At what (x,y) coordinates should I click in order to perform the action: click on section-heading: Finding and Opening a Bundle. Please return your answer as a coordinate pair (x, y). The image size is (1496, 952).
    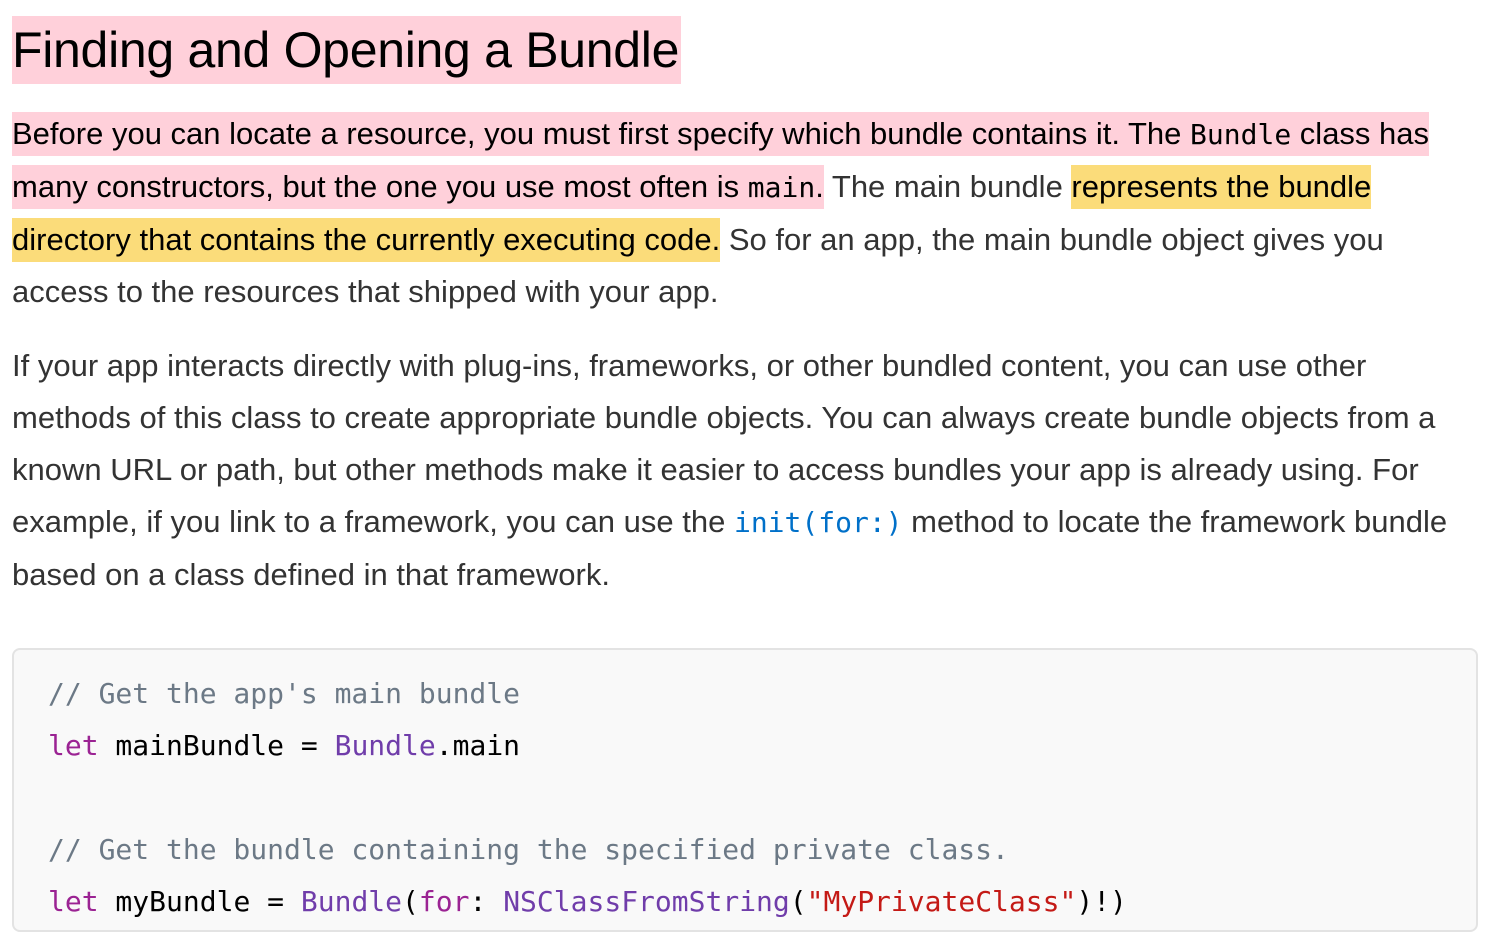
    Looking at the image, I should click on (347, 50).